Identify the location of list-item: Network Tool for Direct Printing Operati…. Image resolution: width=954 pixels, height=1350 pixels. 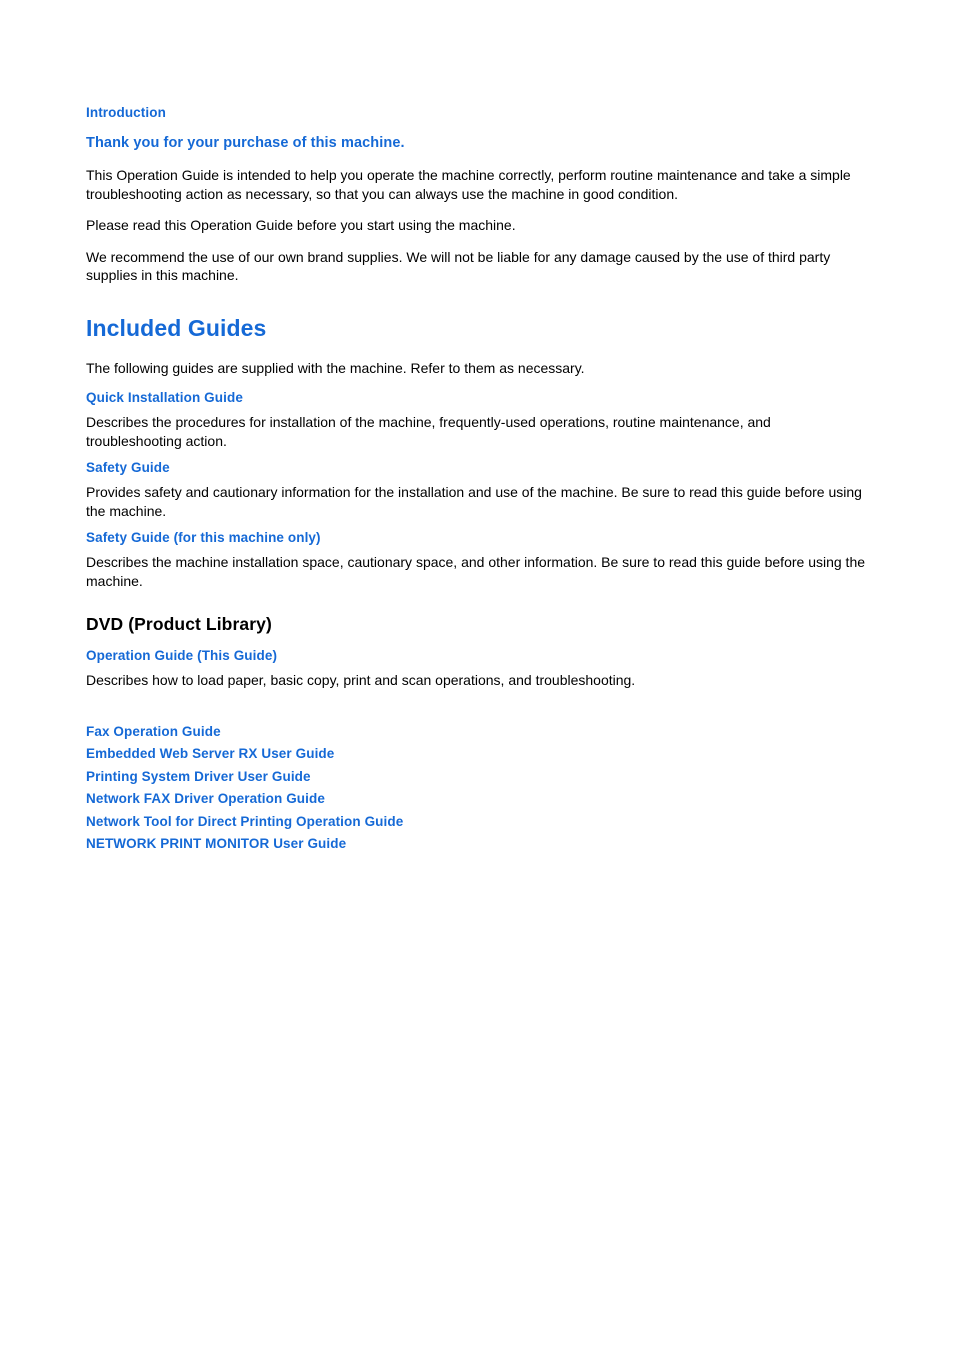
(245, 821).